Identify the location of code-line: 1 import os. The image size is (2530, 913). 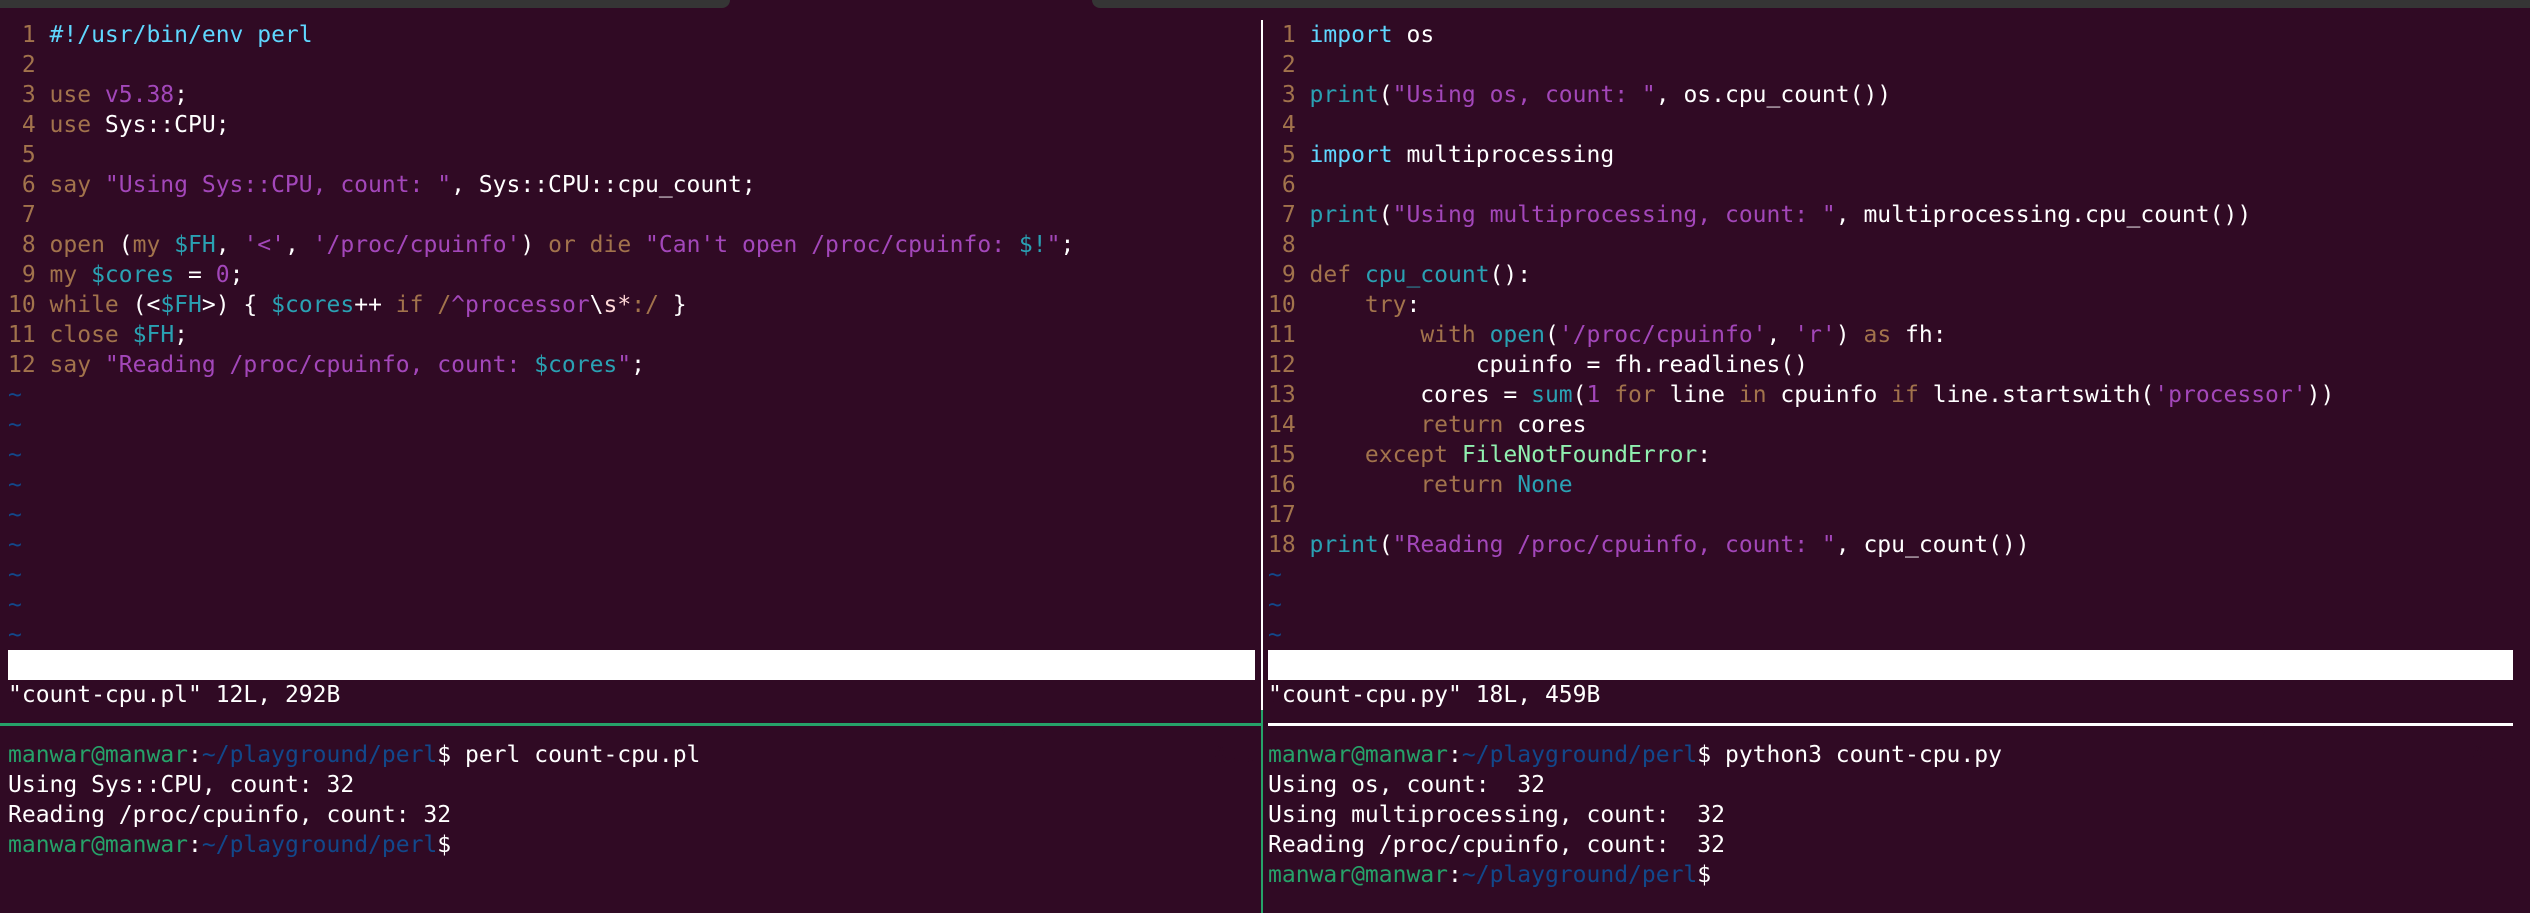
(1890, 35).